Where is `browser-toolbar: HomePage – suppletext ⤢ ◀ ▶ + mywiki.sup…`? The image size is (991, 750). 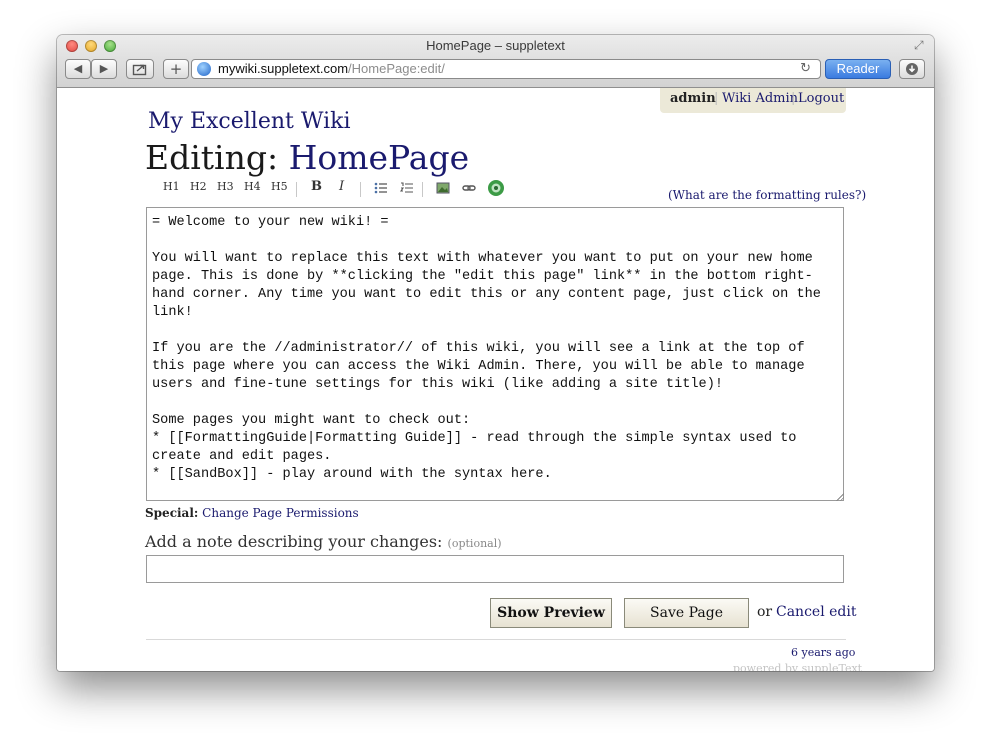
browser-toolbar: HomePage – suppletext ⤢ ◀ ▶ + mywiki.sup… is located at coordinates (495, 61).